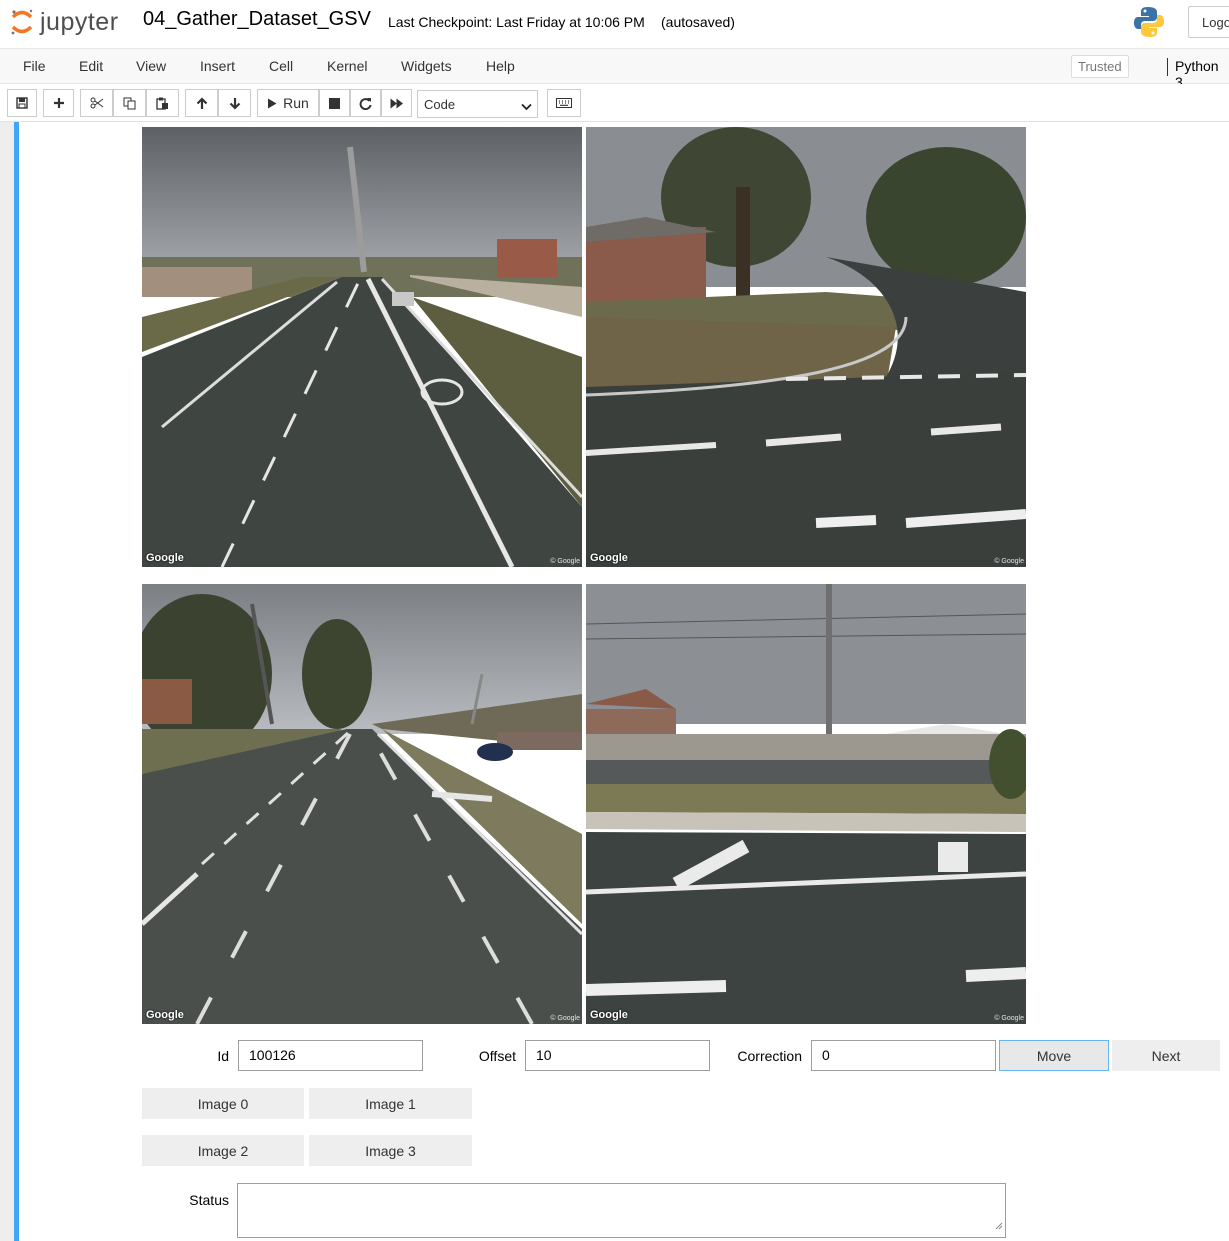 The width and height of the screenshot is (1229, 1241). I want to click on arrow-down-icon, so click(235, 103).